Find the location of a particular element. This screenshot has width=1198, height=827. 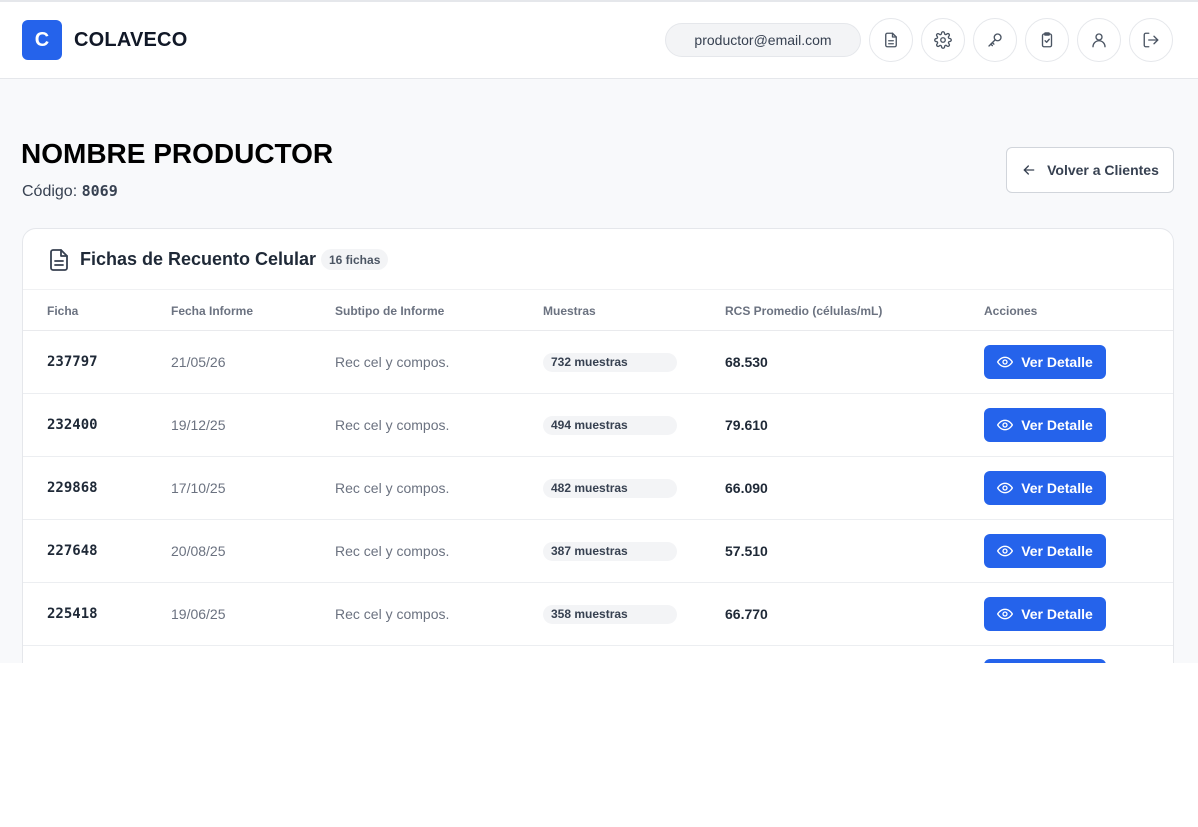

view-detail-button-partial is located at coordinates (1045, 661).